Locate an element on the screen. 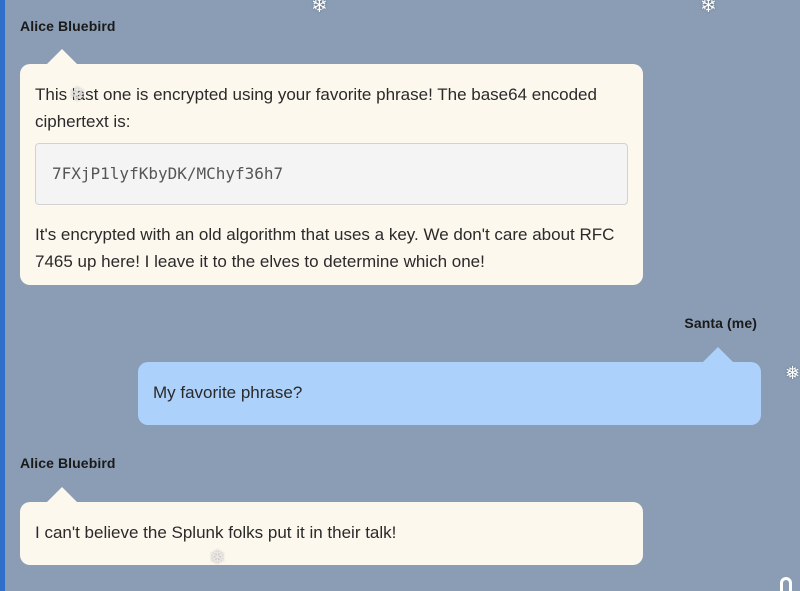  message-sender: Santa (me) is located at coordinates (720, 323).